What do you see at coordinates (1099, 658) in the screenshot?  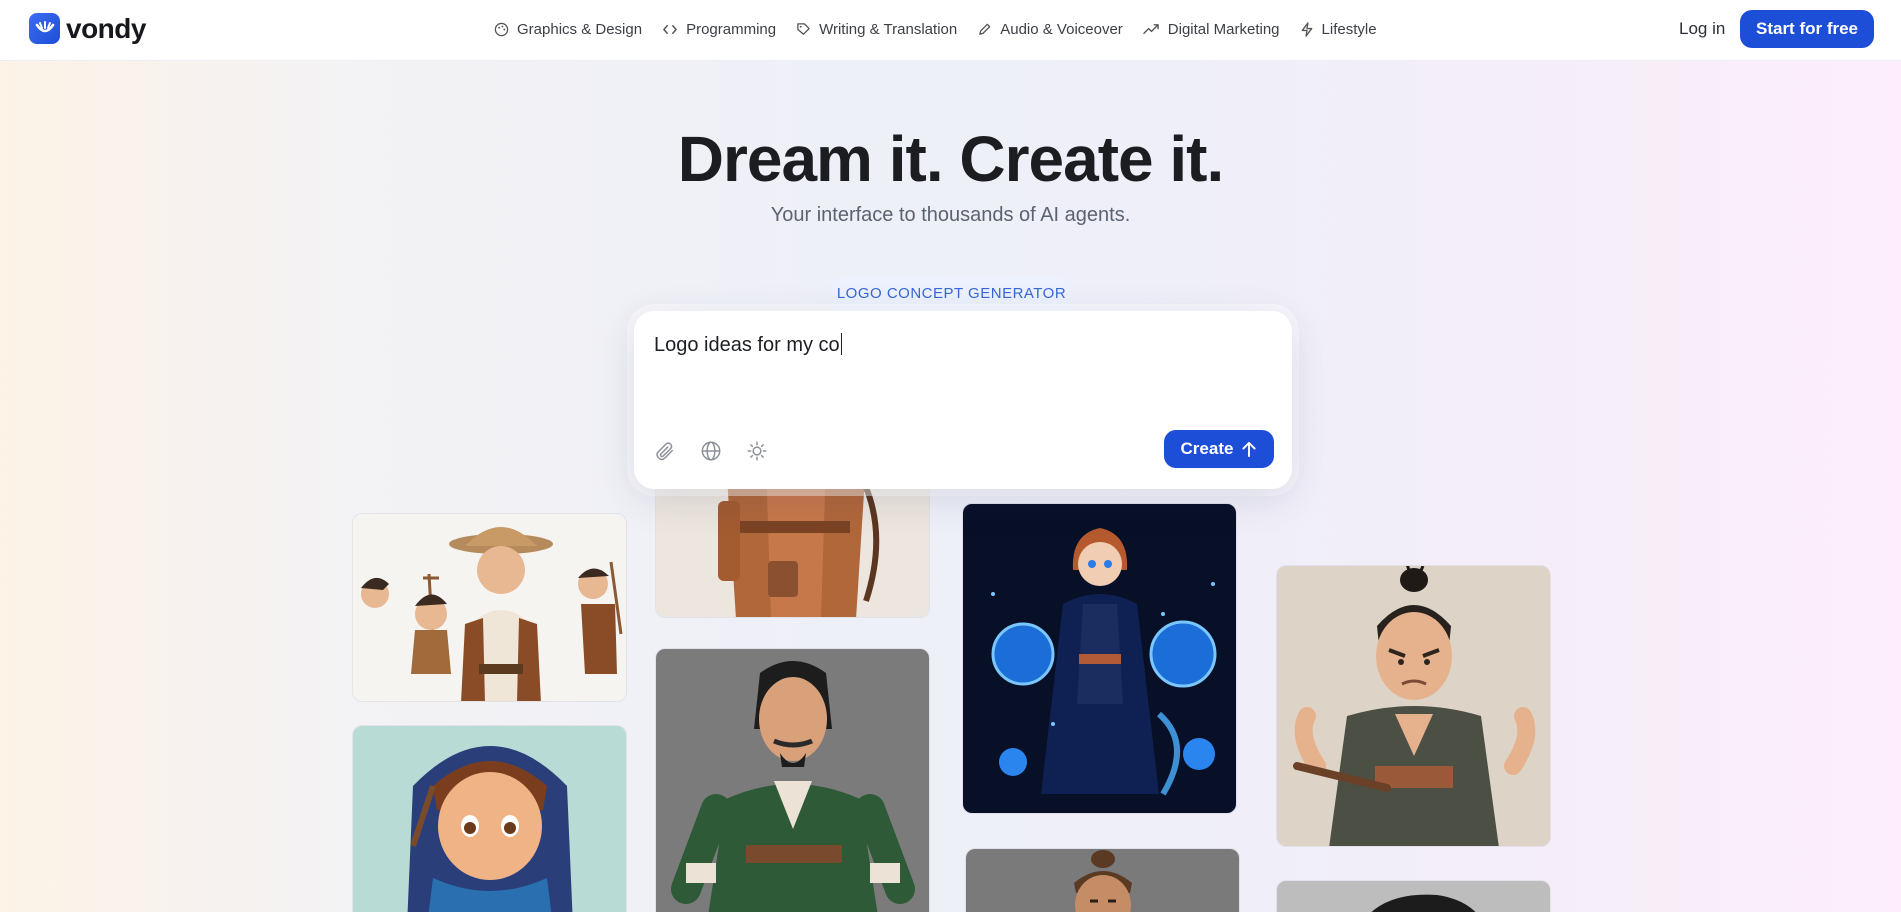 I see `gallery-image-cosmic-mage` at bounding box center [1099, 658].